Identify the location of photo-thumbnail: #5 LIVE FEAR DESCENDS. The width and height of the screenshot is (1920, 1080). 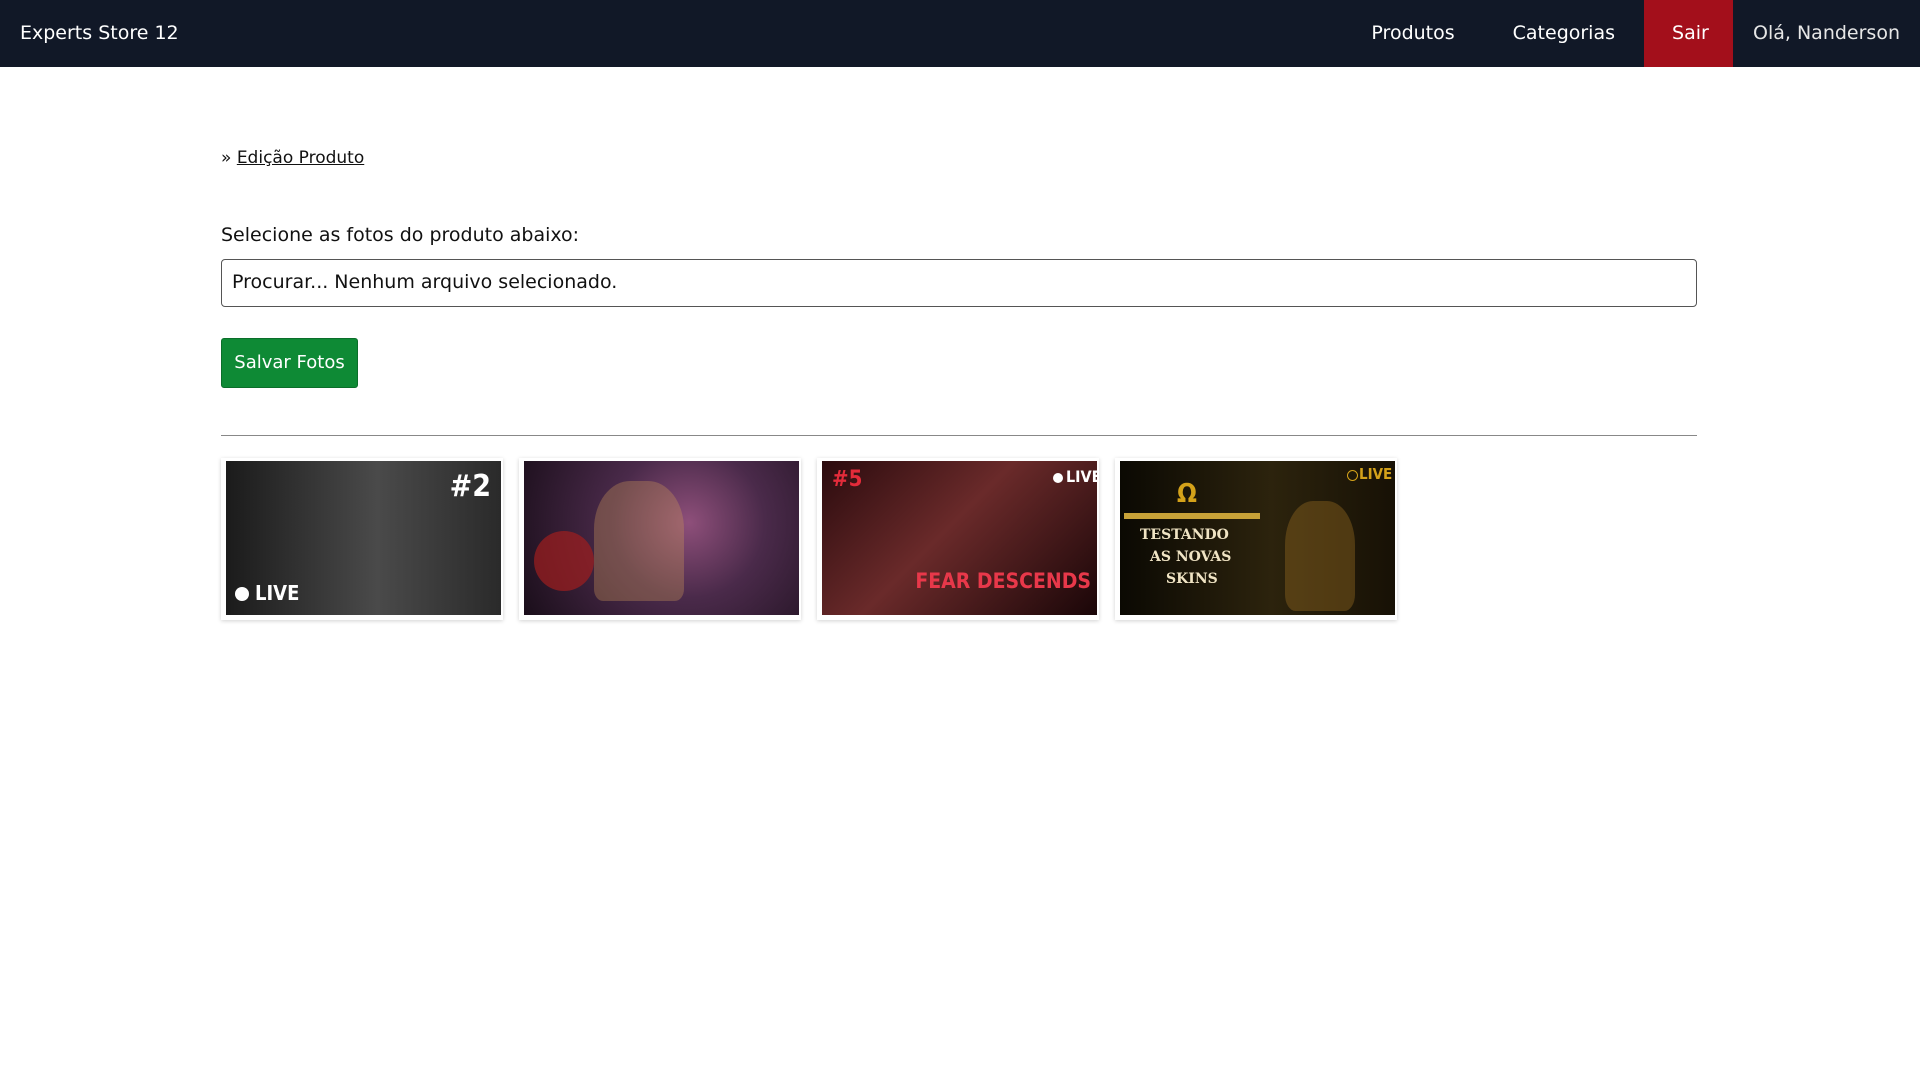
(958, 539).